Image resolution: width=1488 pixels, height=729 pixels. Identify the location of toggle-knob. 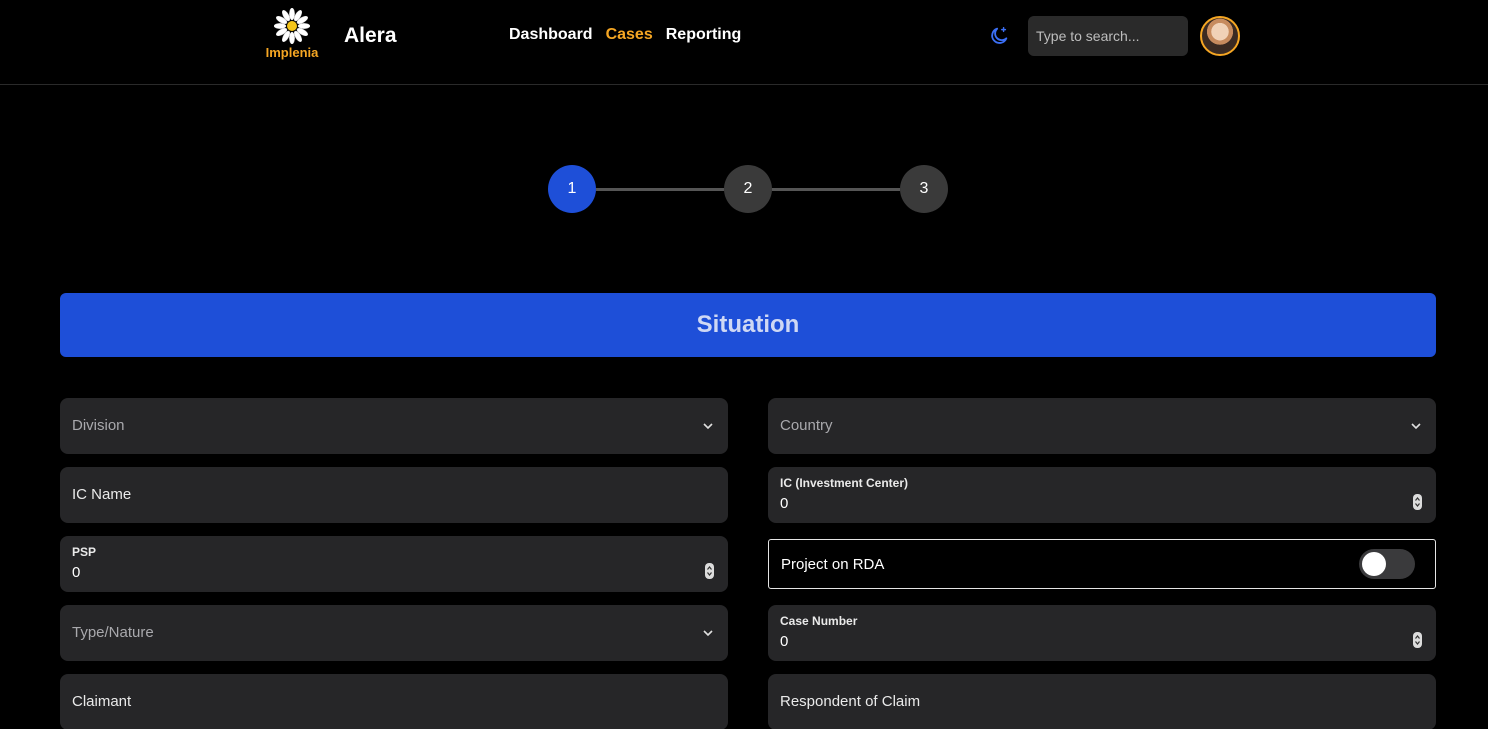
(1374, 564).